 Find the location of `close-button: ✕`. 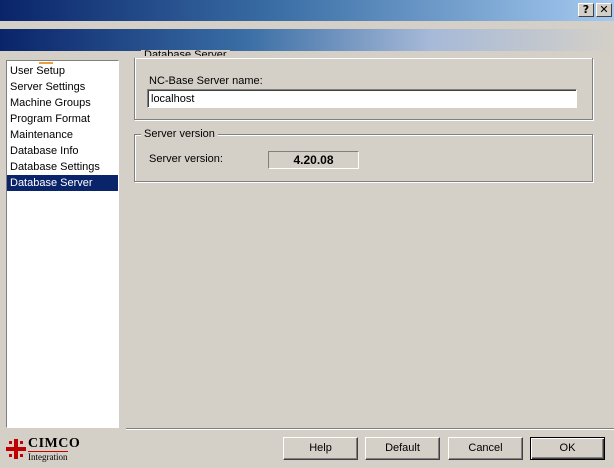

close-button: ✕ is located at coordinates (604, 10).